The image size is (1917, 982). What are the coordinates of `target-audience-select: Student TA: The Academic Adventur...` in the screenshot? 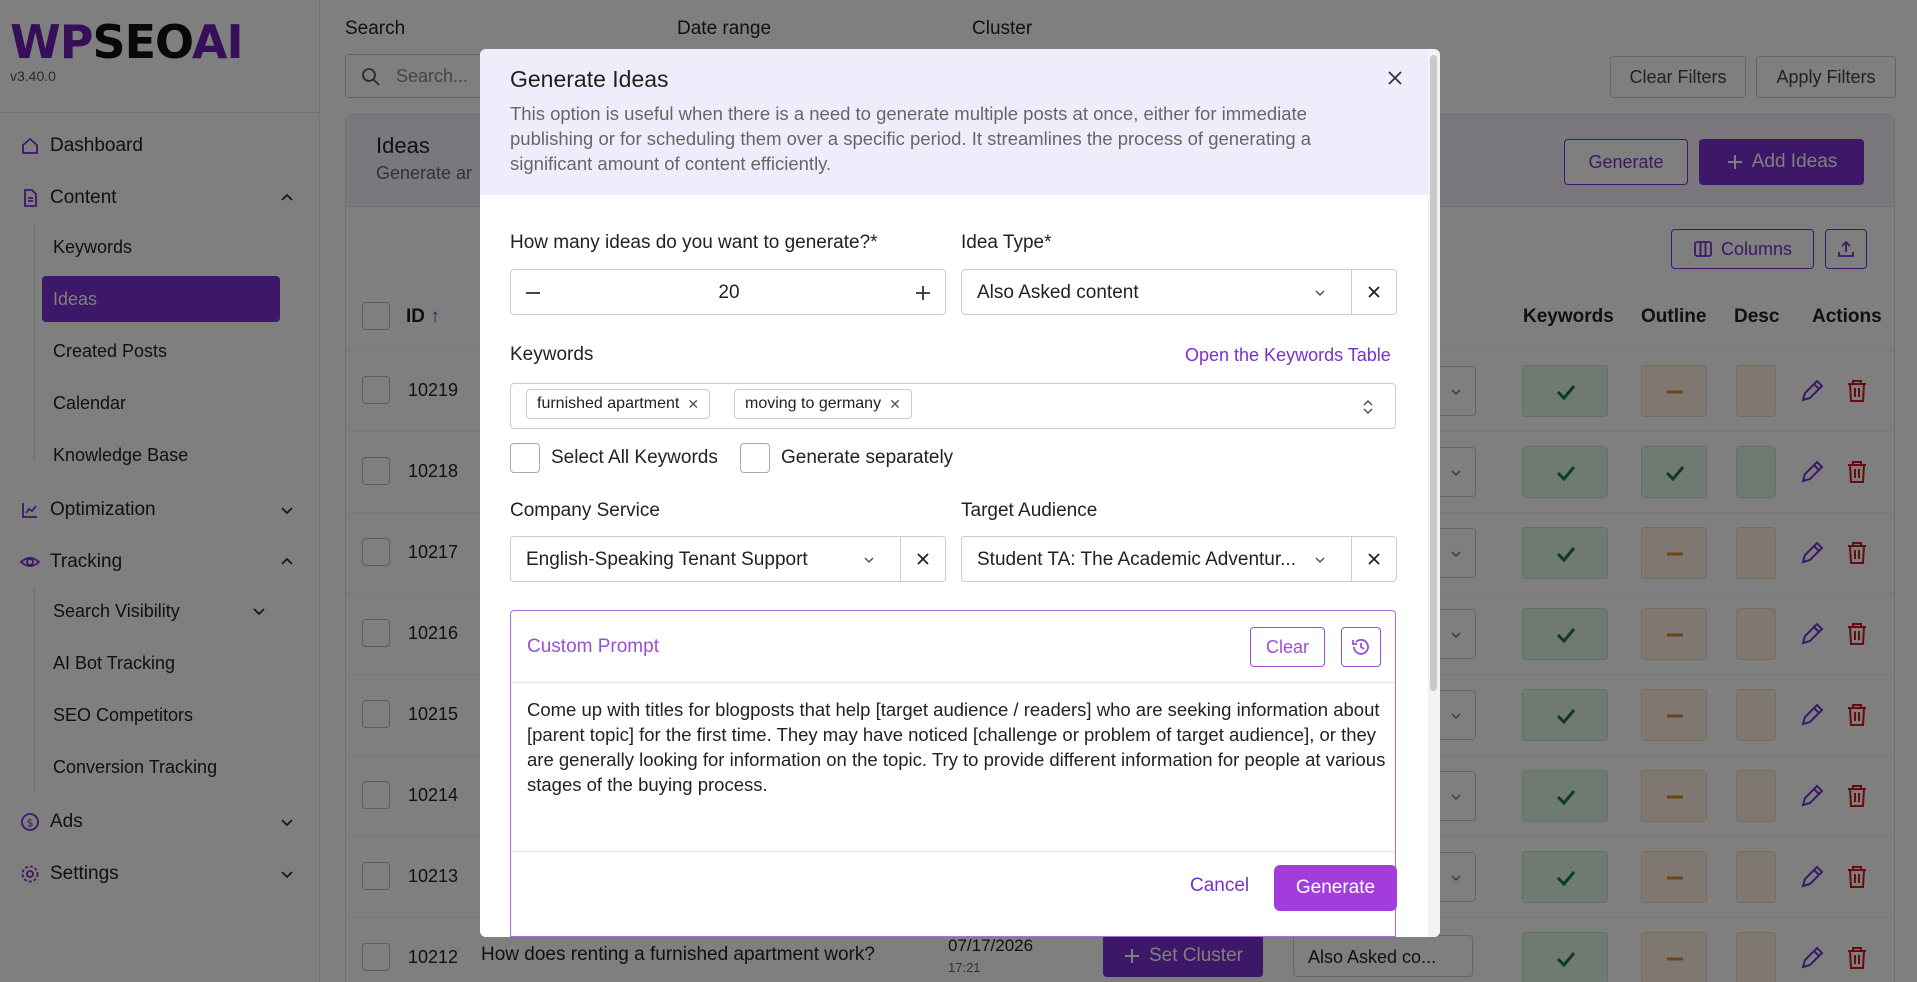 It's located at (1179, 559).